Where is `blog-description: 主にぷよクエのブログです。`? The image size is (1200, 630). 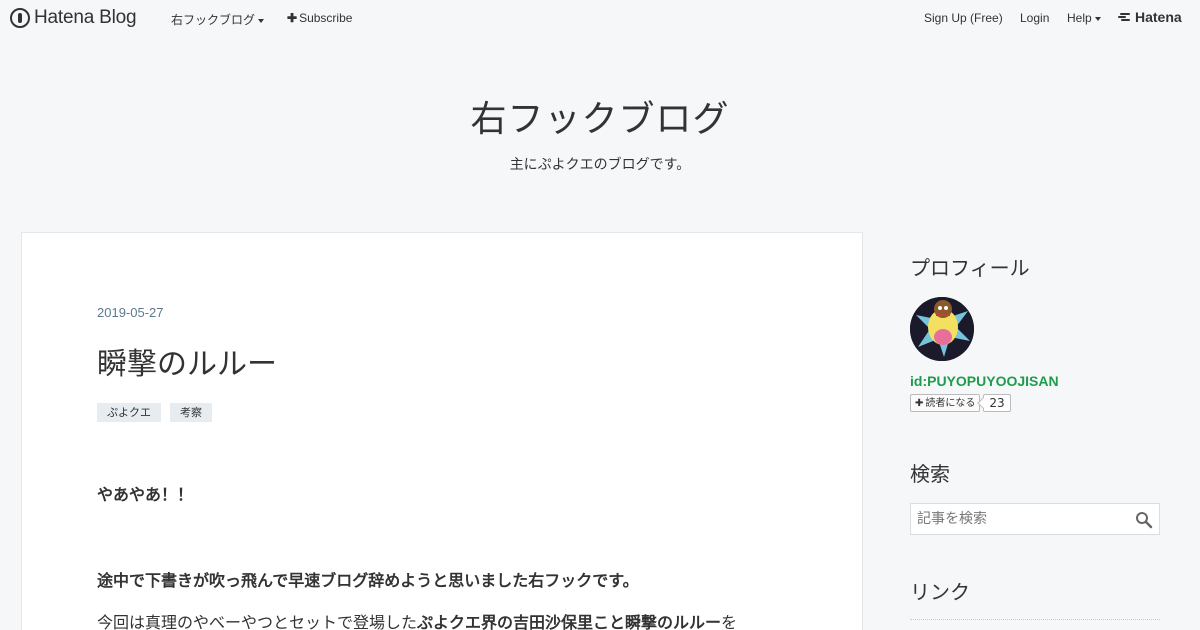
blog-description: 主にぷよクエのブログです。 is located at coordinates (600, 165).